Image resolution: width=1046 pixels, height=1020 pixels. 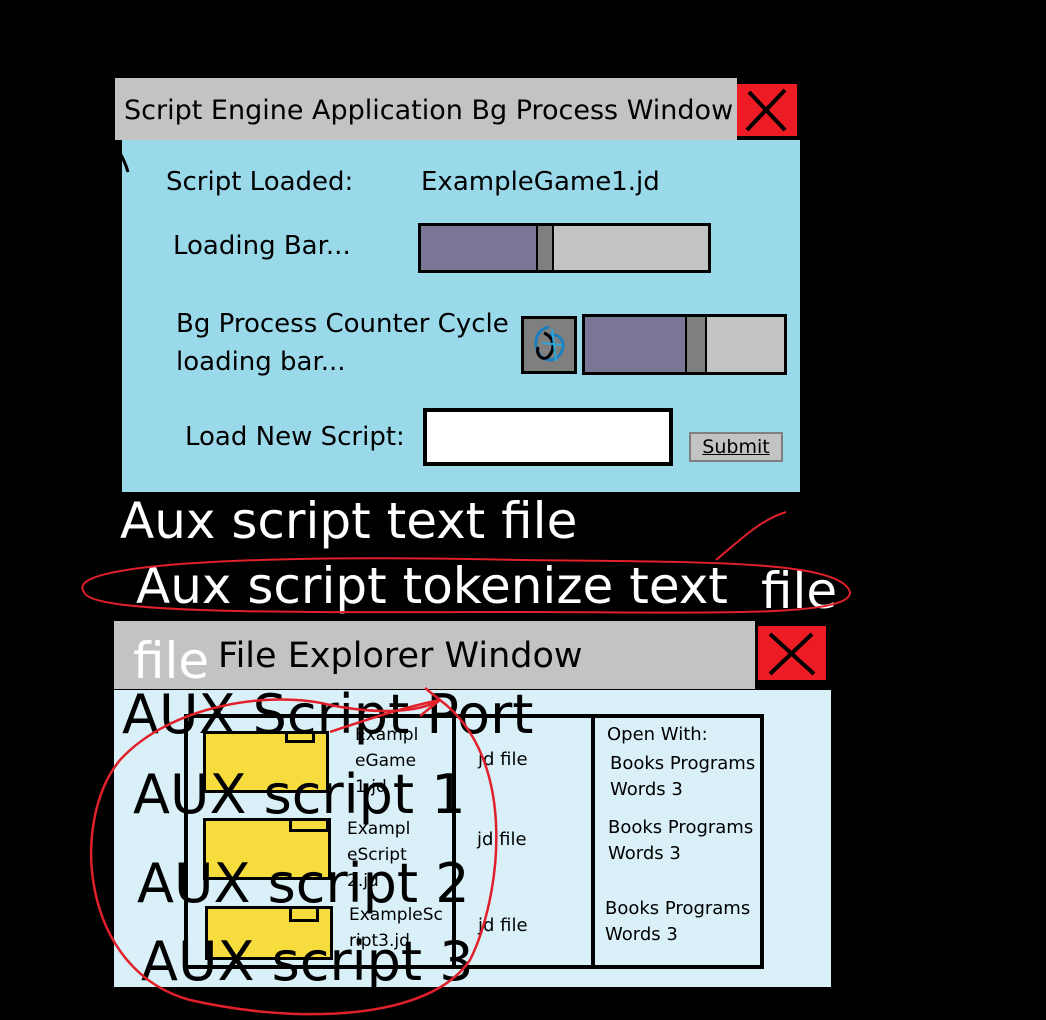 What do you see at coordinates (299, 794) in the screenshot?
I see `aux-script-1-label: AUX script 1` at bounding box center [299, 794].